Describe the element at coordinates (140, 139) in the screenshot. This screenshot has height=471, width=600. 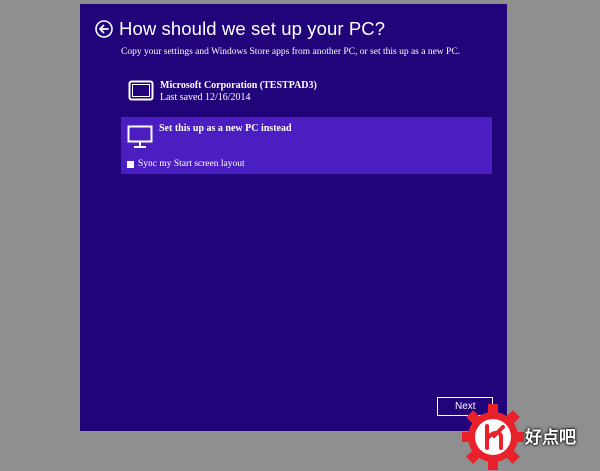
I see `monitor-icon` at that location.